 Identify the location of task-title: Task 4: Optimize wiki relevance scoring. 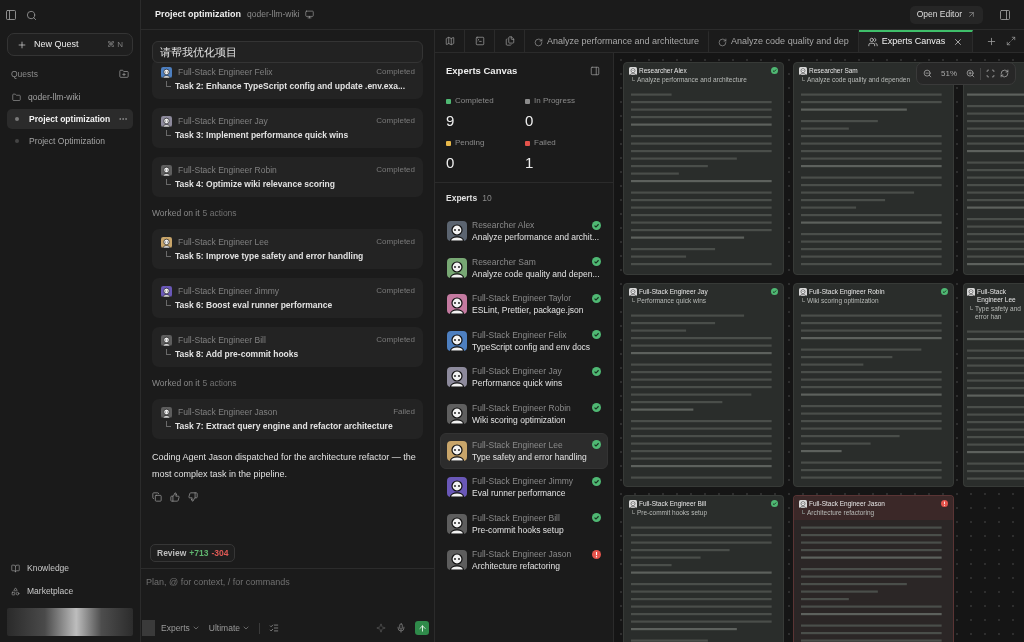
(255, 184).